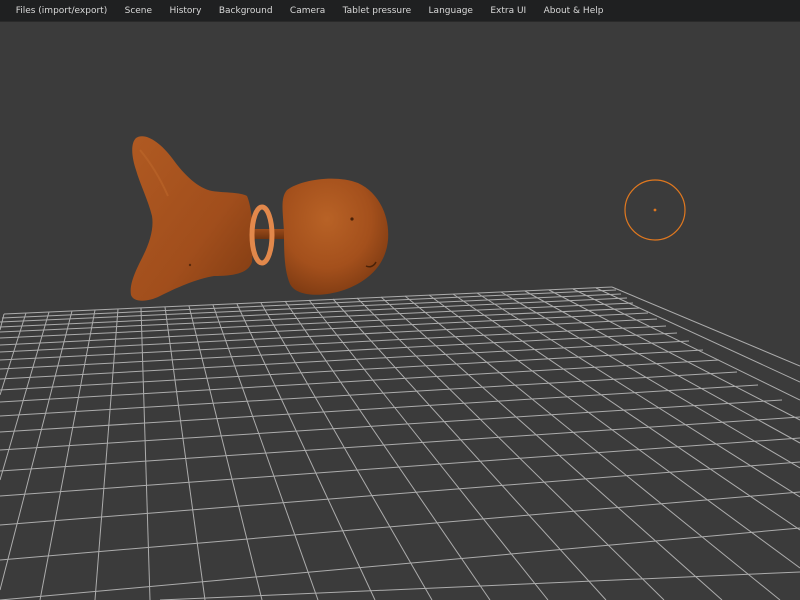 The image size is (800, 600). What do you see at coordinates (259, 218) in the screenshot?
I see `sculpt-model` at bounding box center [259, 218].